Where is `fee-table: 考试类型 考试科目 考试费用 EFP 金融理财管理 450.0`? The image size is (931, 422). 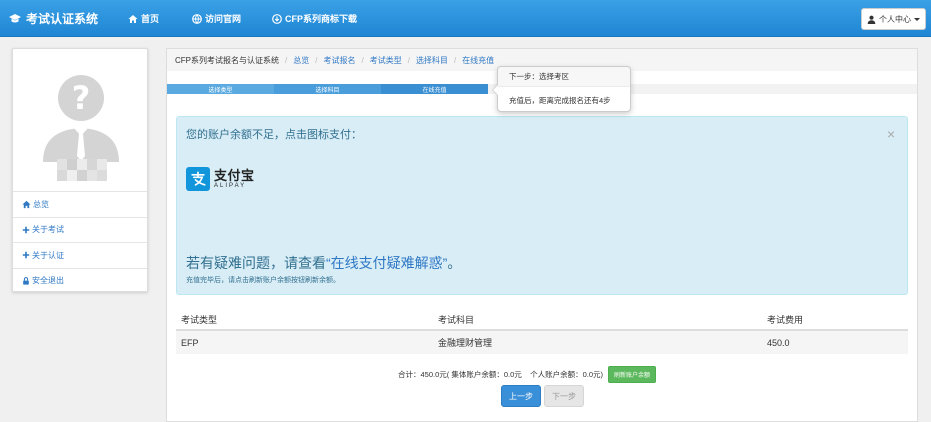
fee-table: 考试类型 考试科目 考试费用 EFP 金融理财管理 450.0 is located at coordinates (542, 331).